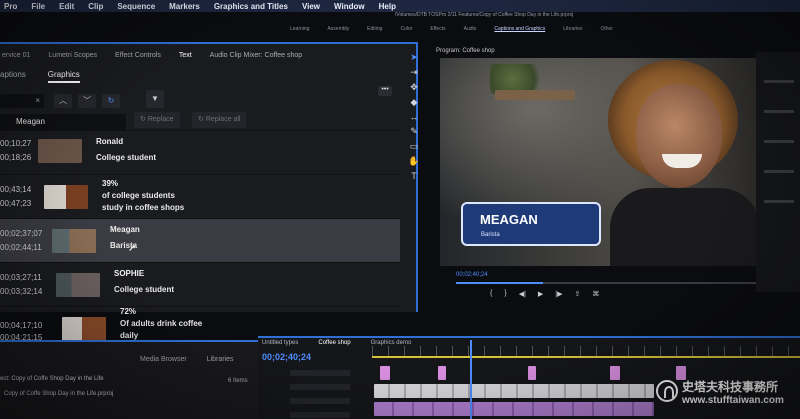 This screenshot has height=419, width=800. What do you see at coordinates (606, 29) in the screenshot?
I see `workspace-other: Other` at bounding box center [606, 29].